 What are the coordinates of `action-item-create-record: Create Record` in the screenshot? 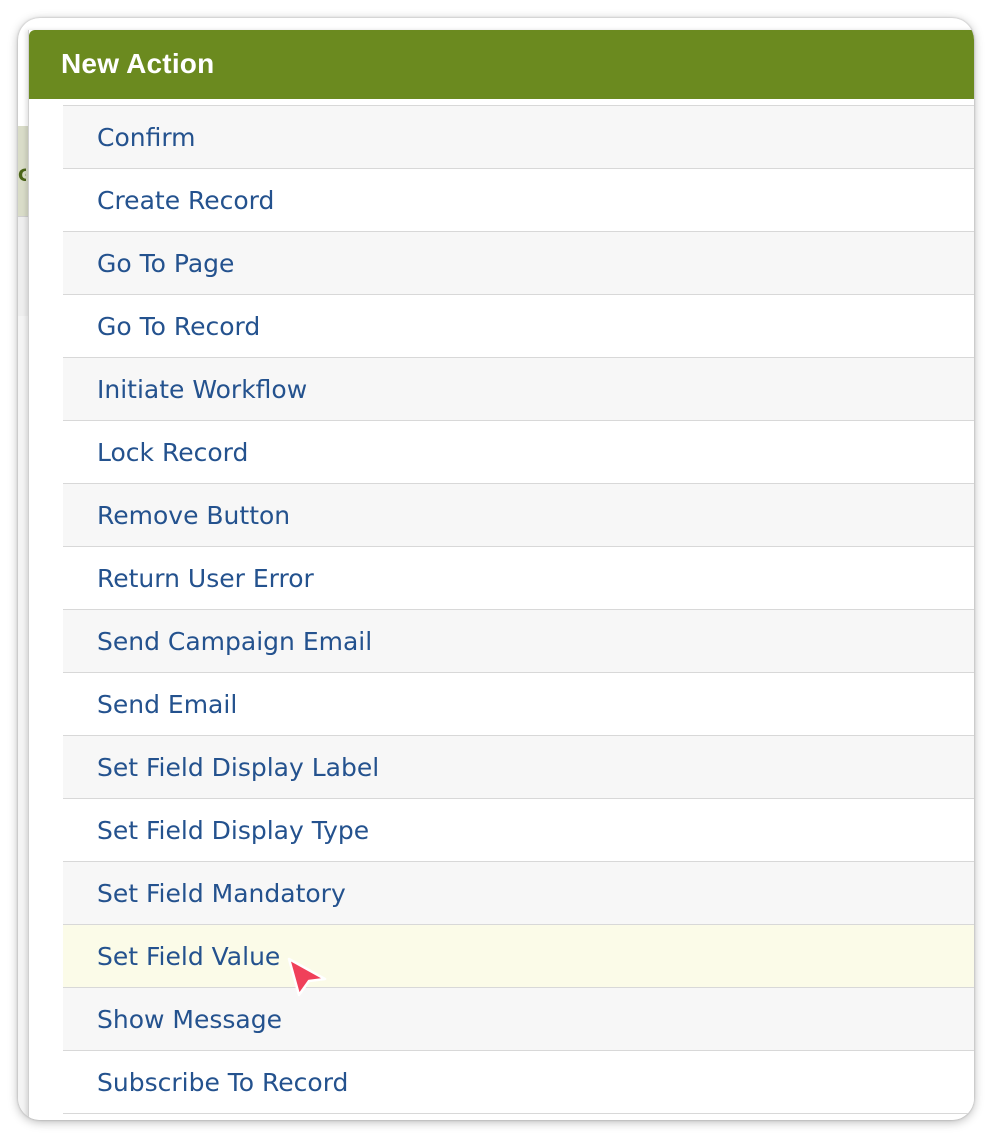 It's located at (518, 200).